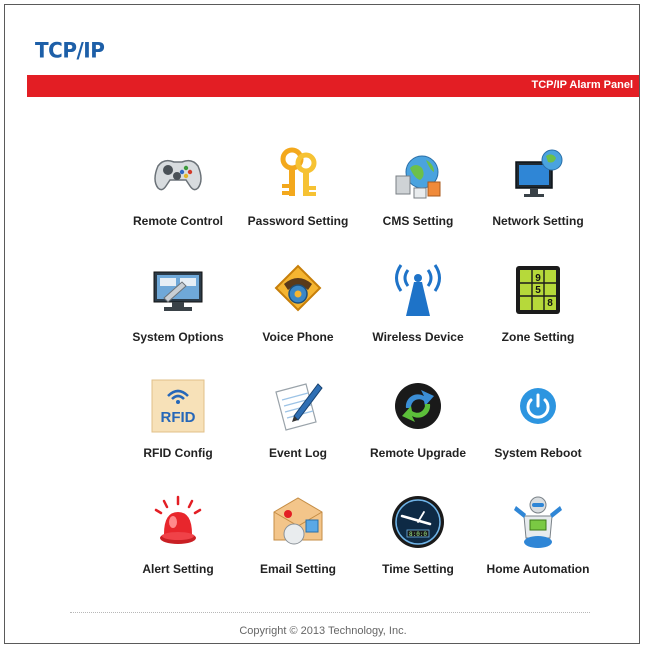 The image size is (646, 648). I want to click on menu-label: CMS Setting, so click(418, 221).